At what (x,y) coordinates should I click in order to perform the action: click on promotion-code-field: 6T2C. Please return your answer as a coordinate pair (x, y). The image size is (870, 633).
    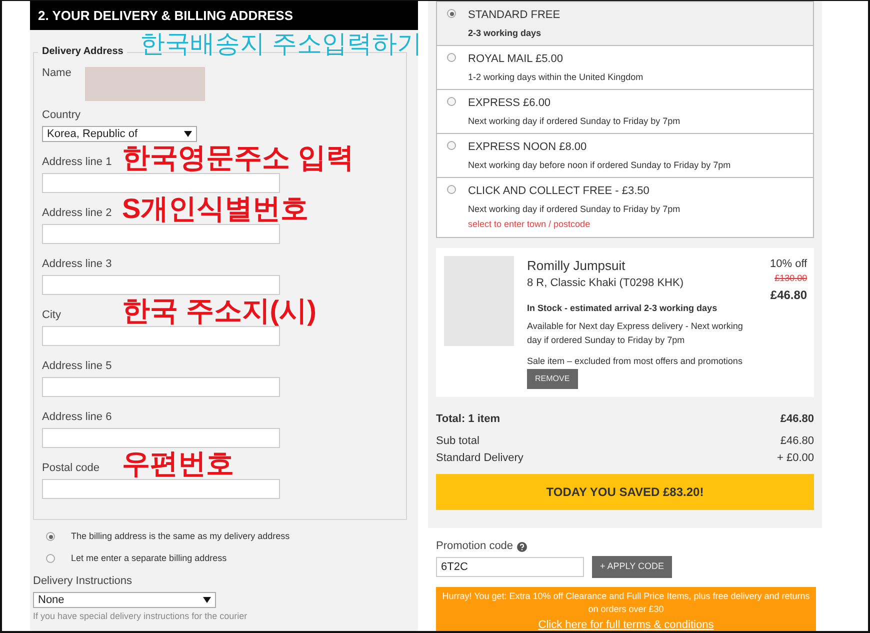
    Looking at the image, I should click on (510, 566).